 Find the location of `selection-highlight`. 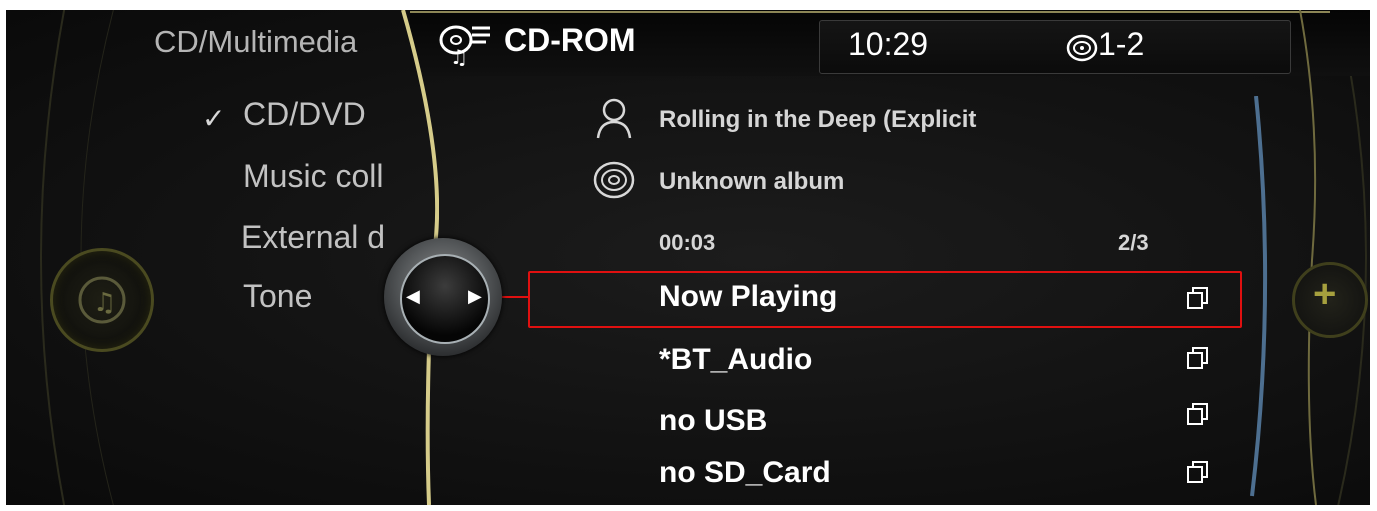

selection-highlight is located at coordinates (885, 299).